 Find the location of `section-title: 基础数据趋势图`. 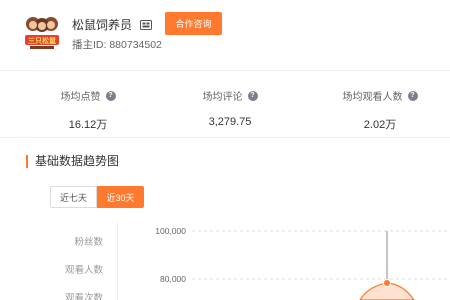

section-title: 基础数据趋势图 is located at coordinates (72, 161).